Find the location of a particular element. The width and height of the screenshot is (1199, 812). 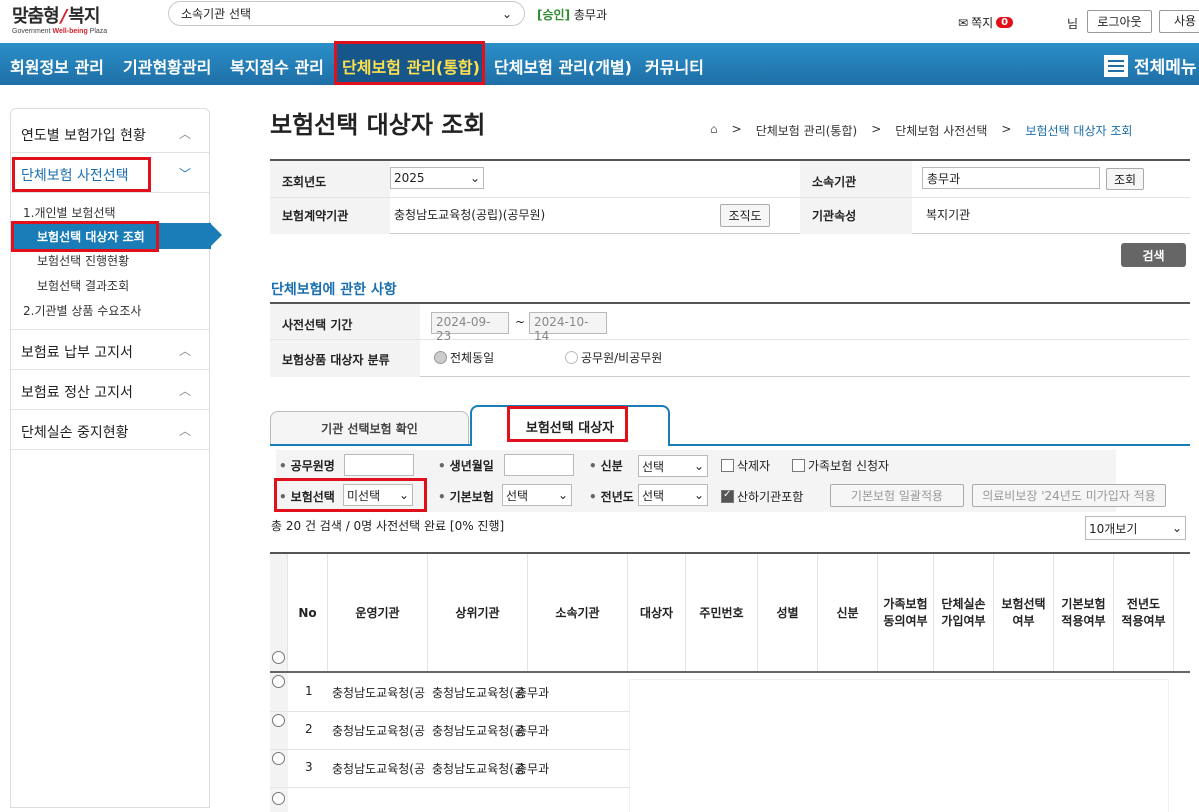

breadcrumb-item: 단체보험 관리(통합) is located at coordinates (807, 130).